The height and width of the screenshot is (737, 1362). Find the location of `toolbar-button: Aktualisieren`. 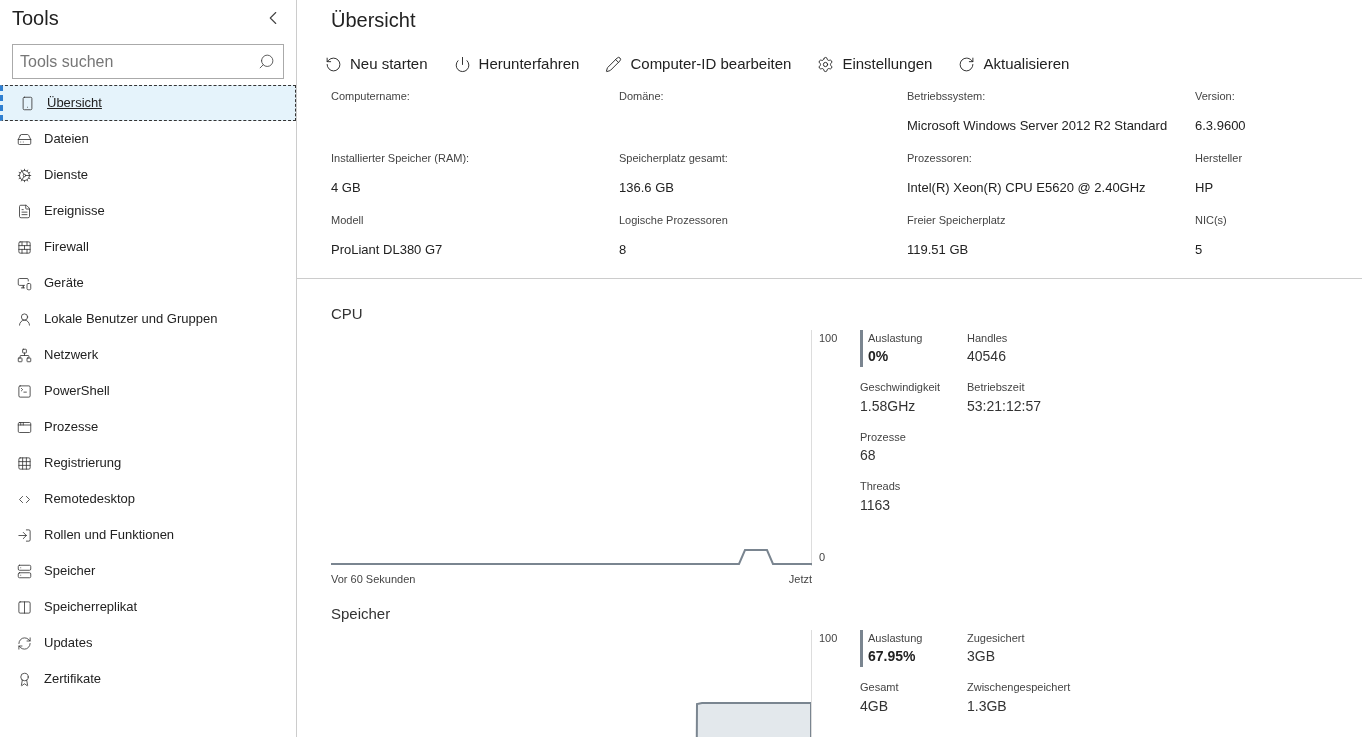

toolbar-button: Aktualisieren is located at coordinates (1014, 64).